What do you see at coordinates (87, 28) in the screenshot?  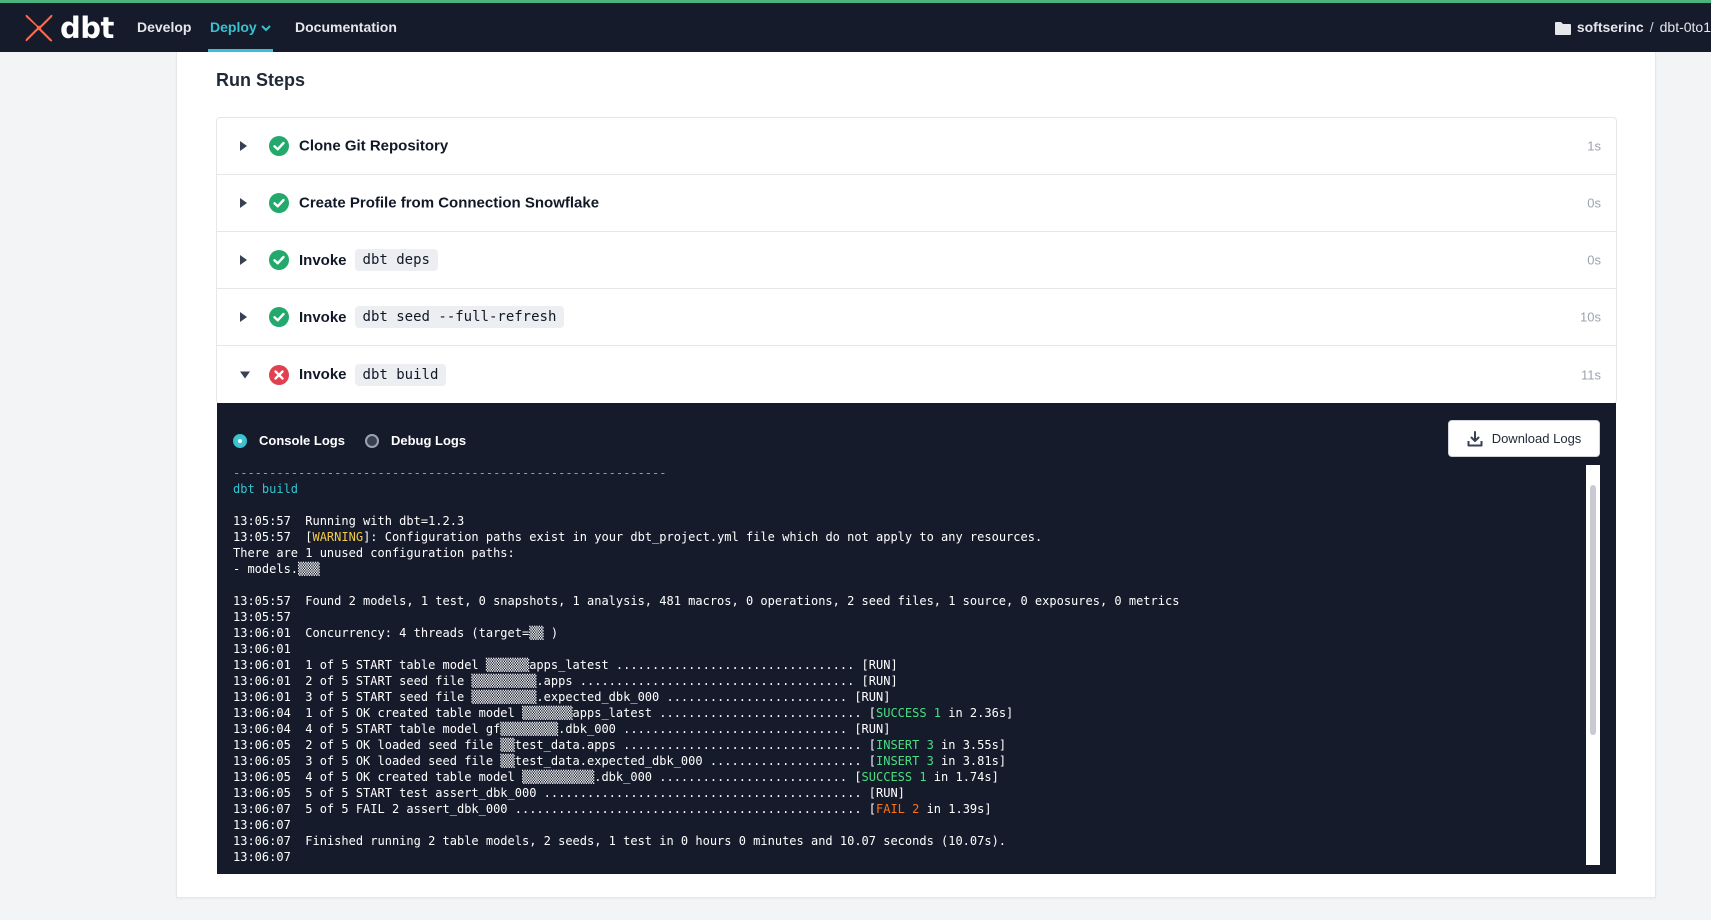 I see `logo-text: dbt` at bounding box center [87, 28].